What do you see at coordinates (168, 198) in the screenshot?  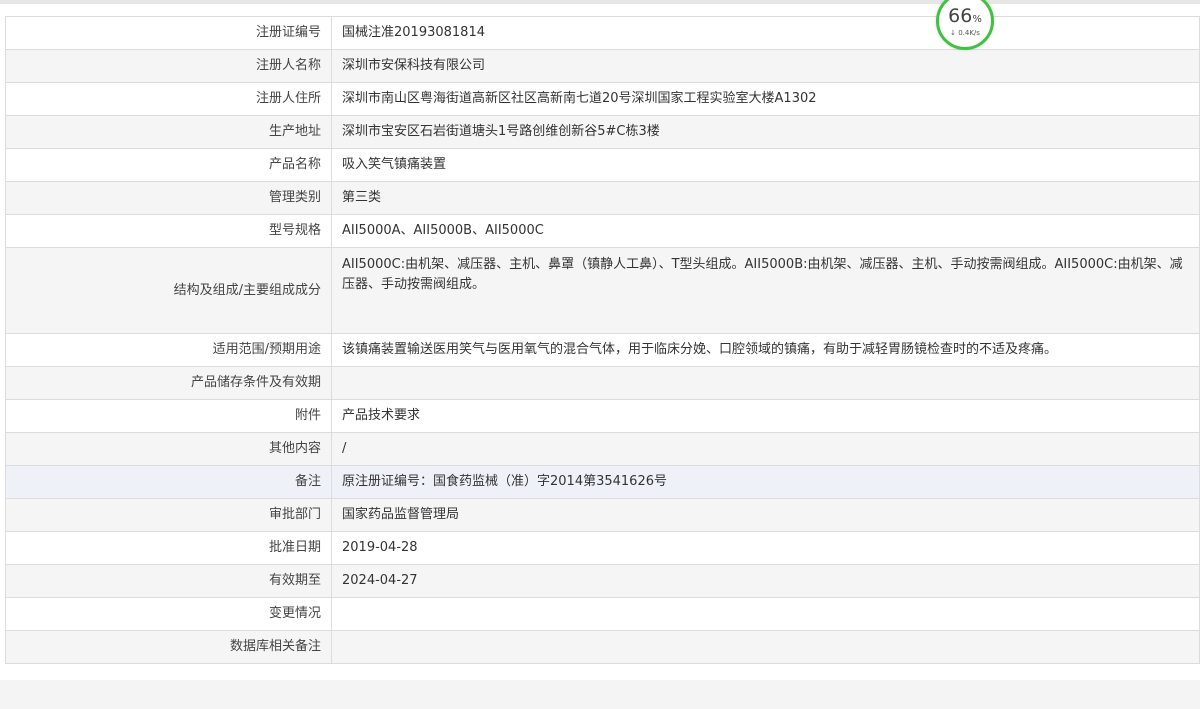 I see `row-label: 管理类别` at bounding box center [168, 198].